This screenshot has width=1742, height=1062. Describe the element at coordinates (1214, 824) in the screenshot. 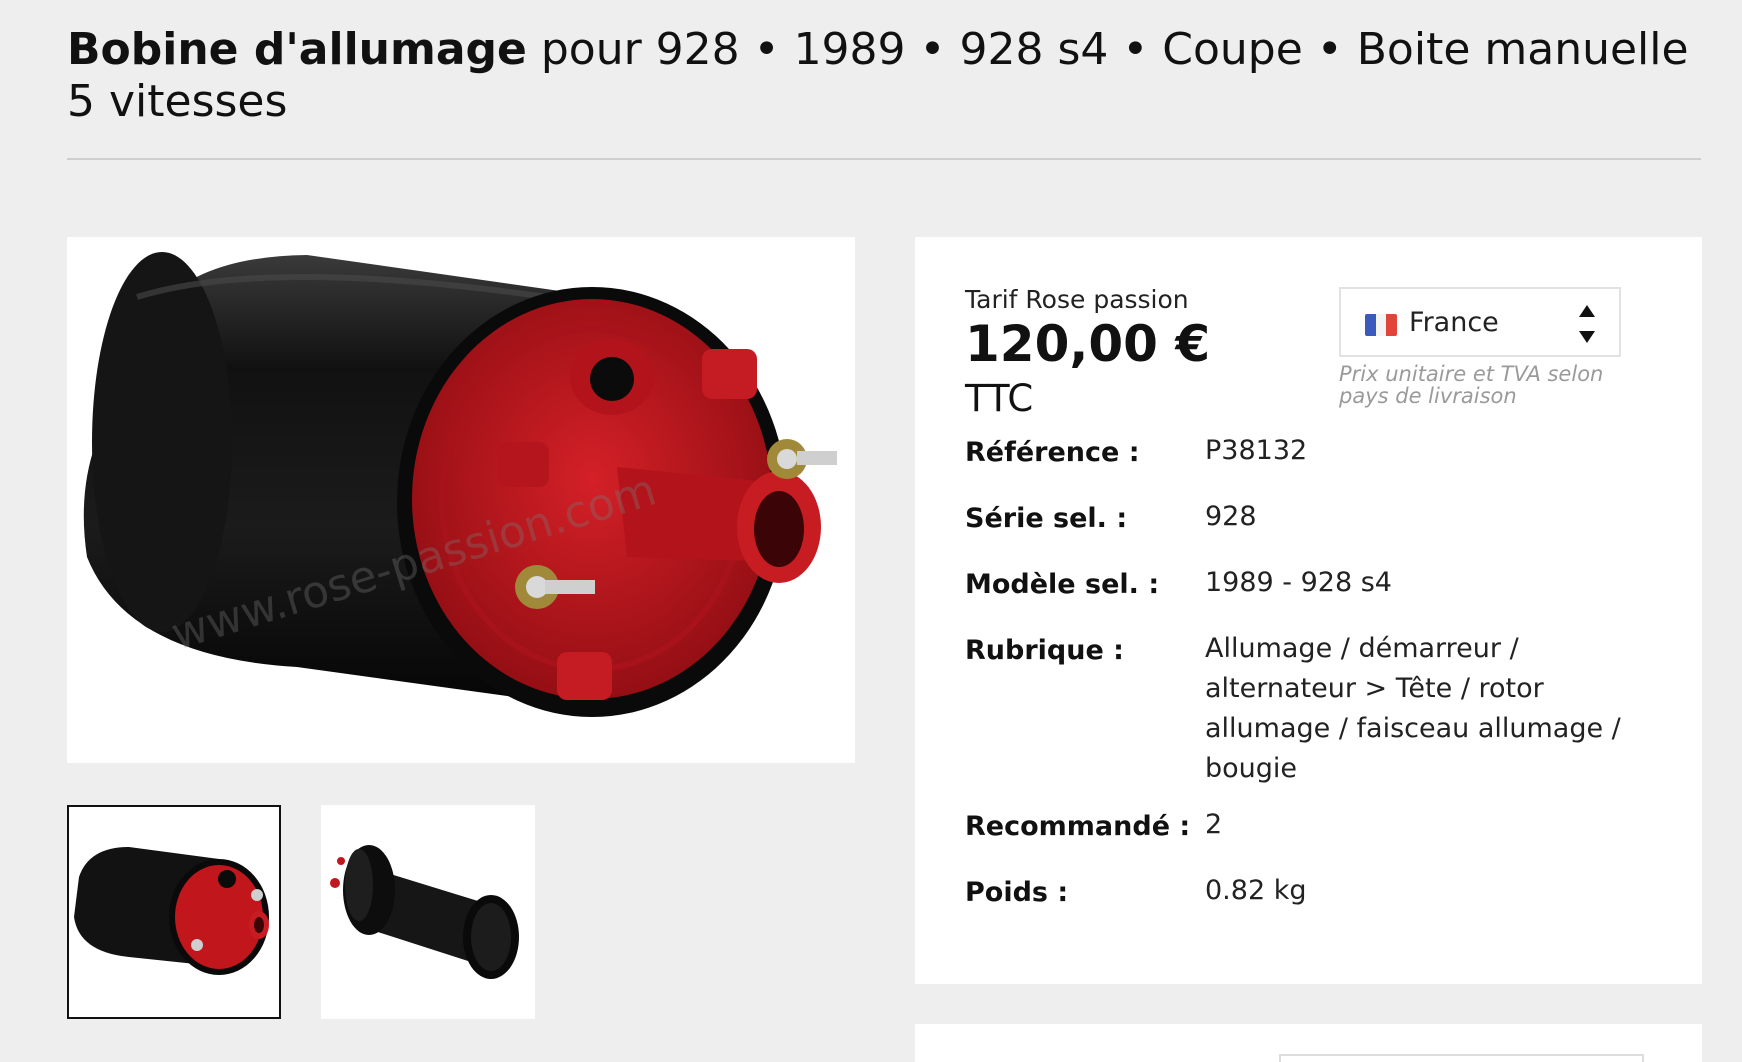

I see `spec-value-recommended: 2` at that location.